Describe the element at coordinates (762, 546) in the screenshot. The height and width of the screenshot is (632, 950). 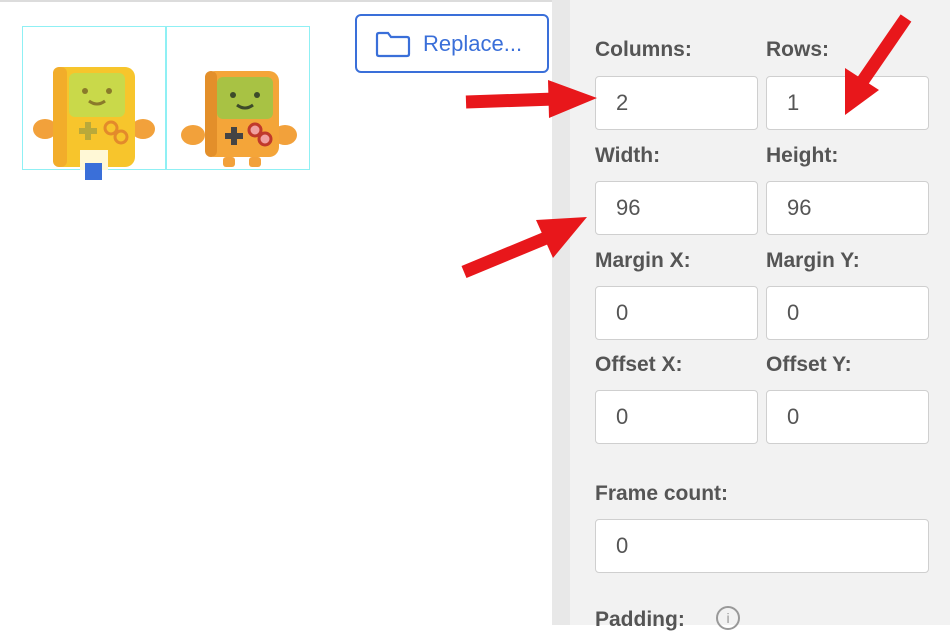
I see `frame-count-input: 0` at that location.